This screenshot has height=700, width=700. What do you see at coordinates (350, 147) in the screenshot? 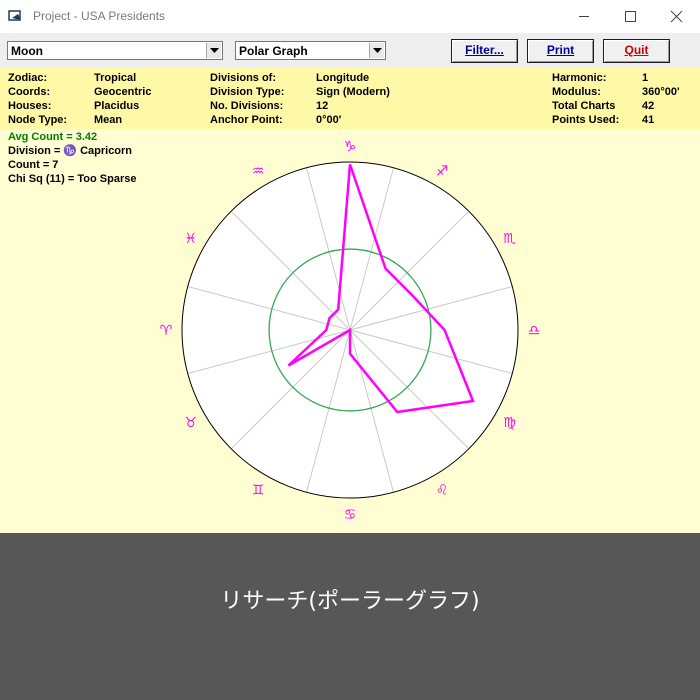
I see `sign-glyph-capricorn: ♑` at bounding box center [350, 147].